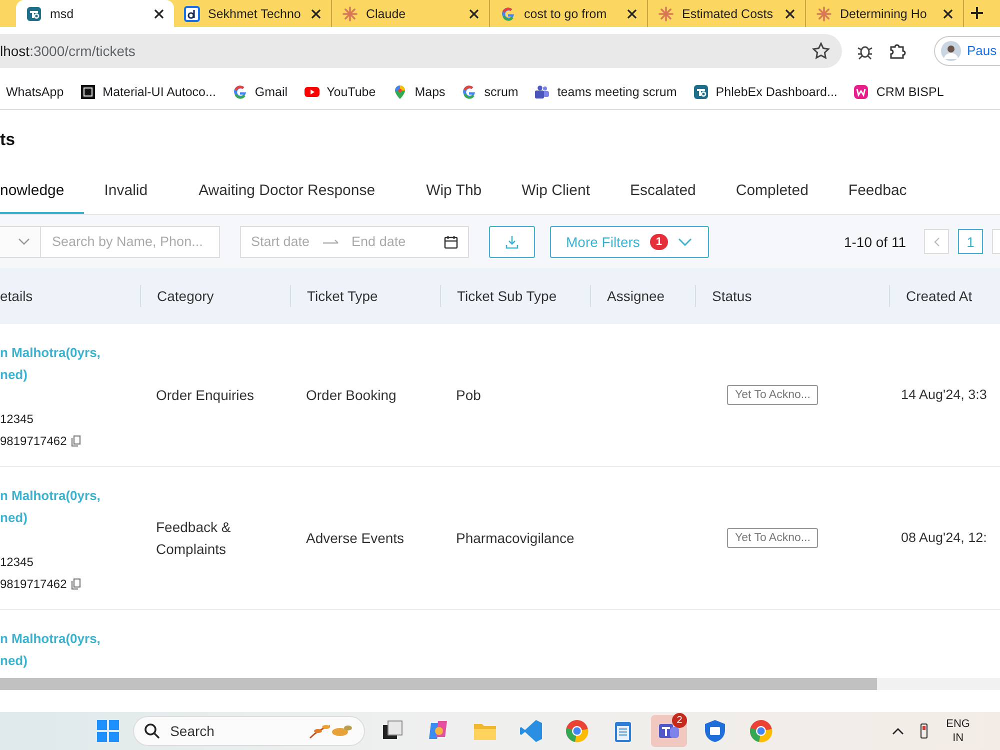  I want to click on avatar-icon, so click(951, 50).